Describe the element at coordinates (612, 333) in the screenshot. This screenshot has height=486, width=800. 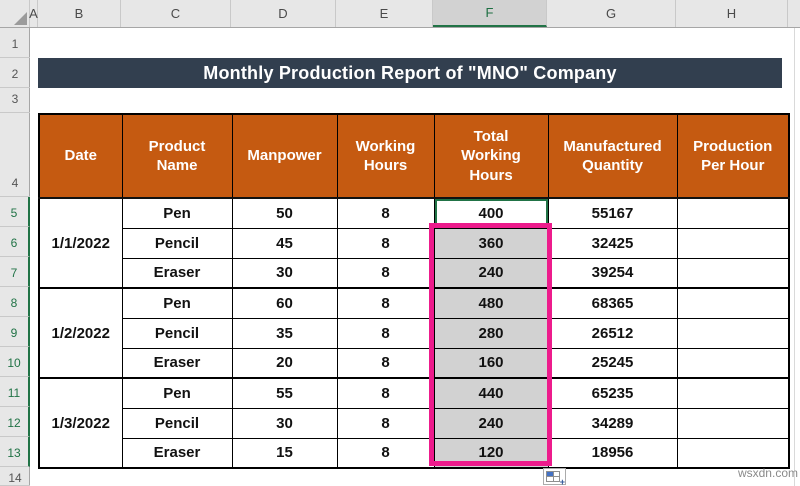
I see `cell-manufactured-quantity: 26512` at that location.